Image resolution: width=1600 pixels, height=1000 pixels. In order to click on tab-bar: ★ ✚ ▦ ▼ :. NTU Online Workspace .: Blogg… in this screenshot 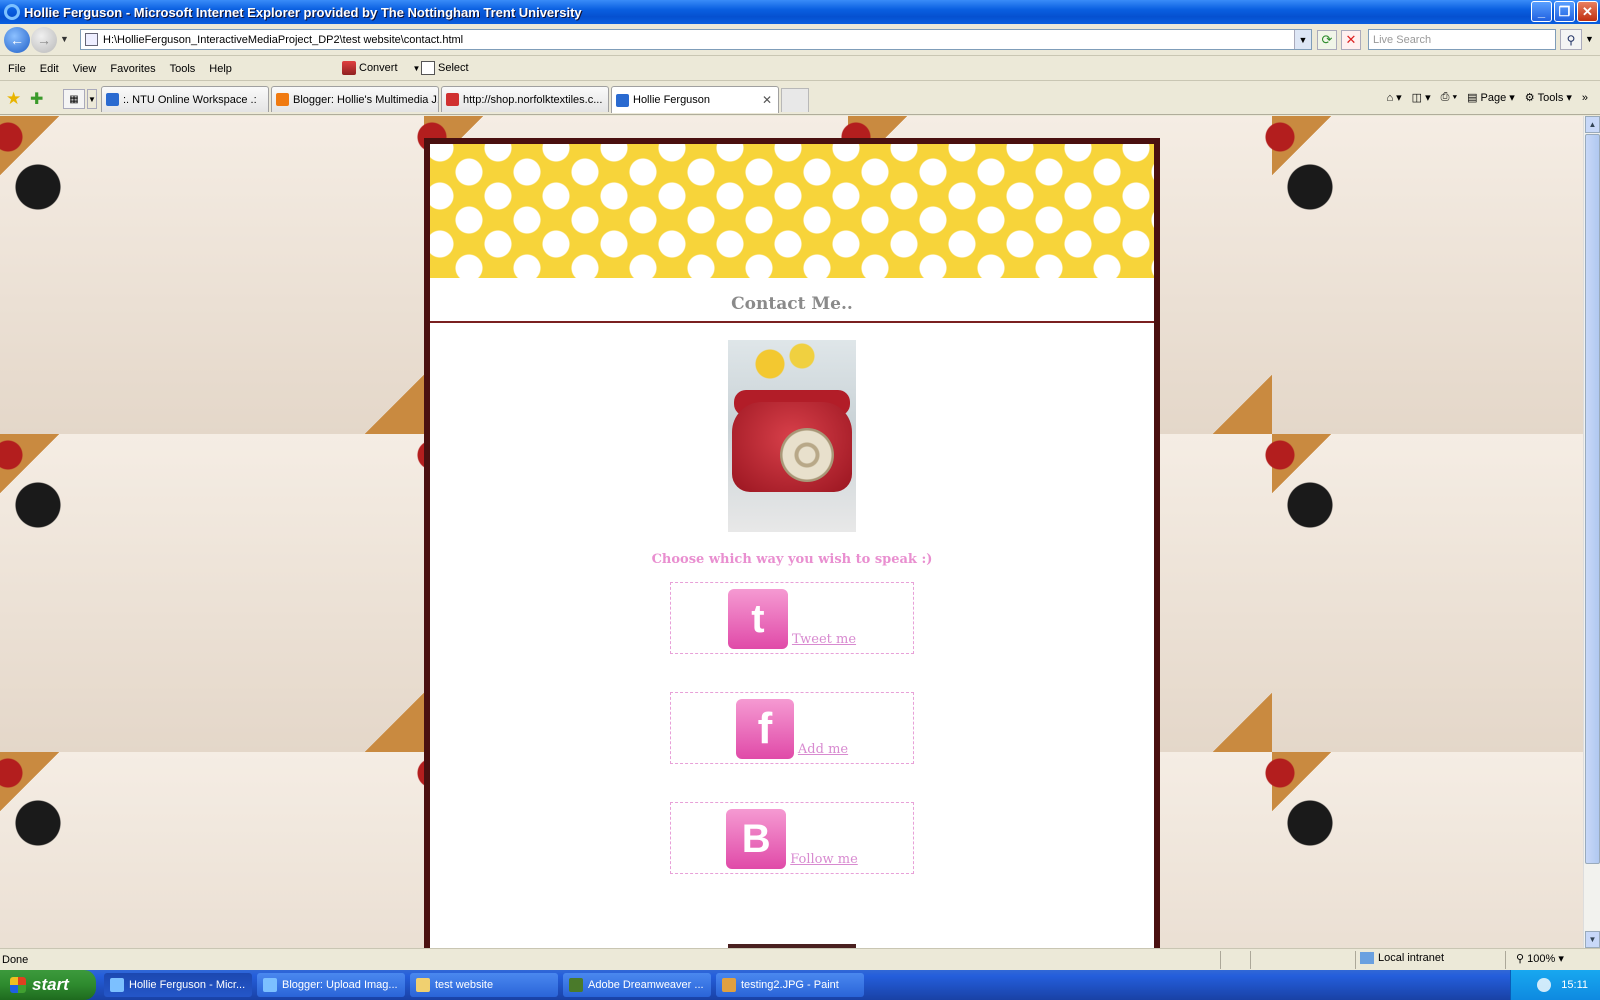, I will do `click(800, 98)`.